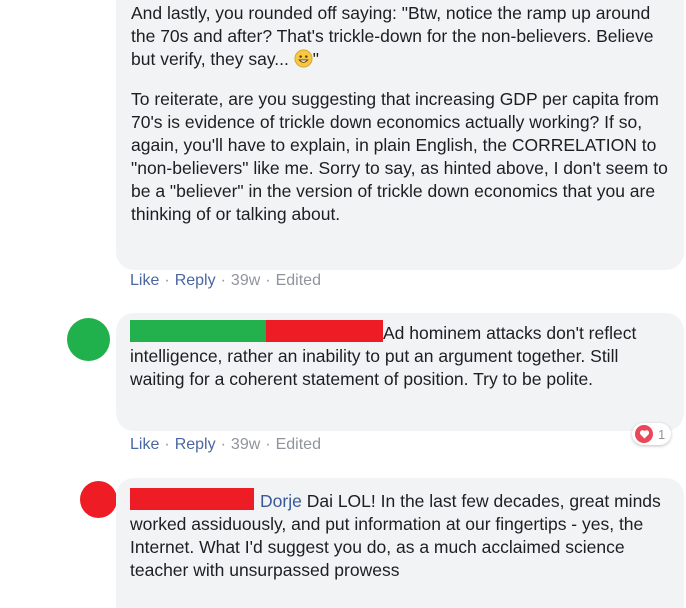  Describe the element at coordinates (315, 59) in the screenshot. I see `comment-text-end: "` at that location.